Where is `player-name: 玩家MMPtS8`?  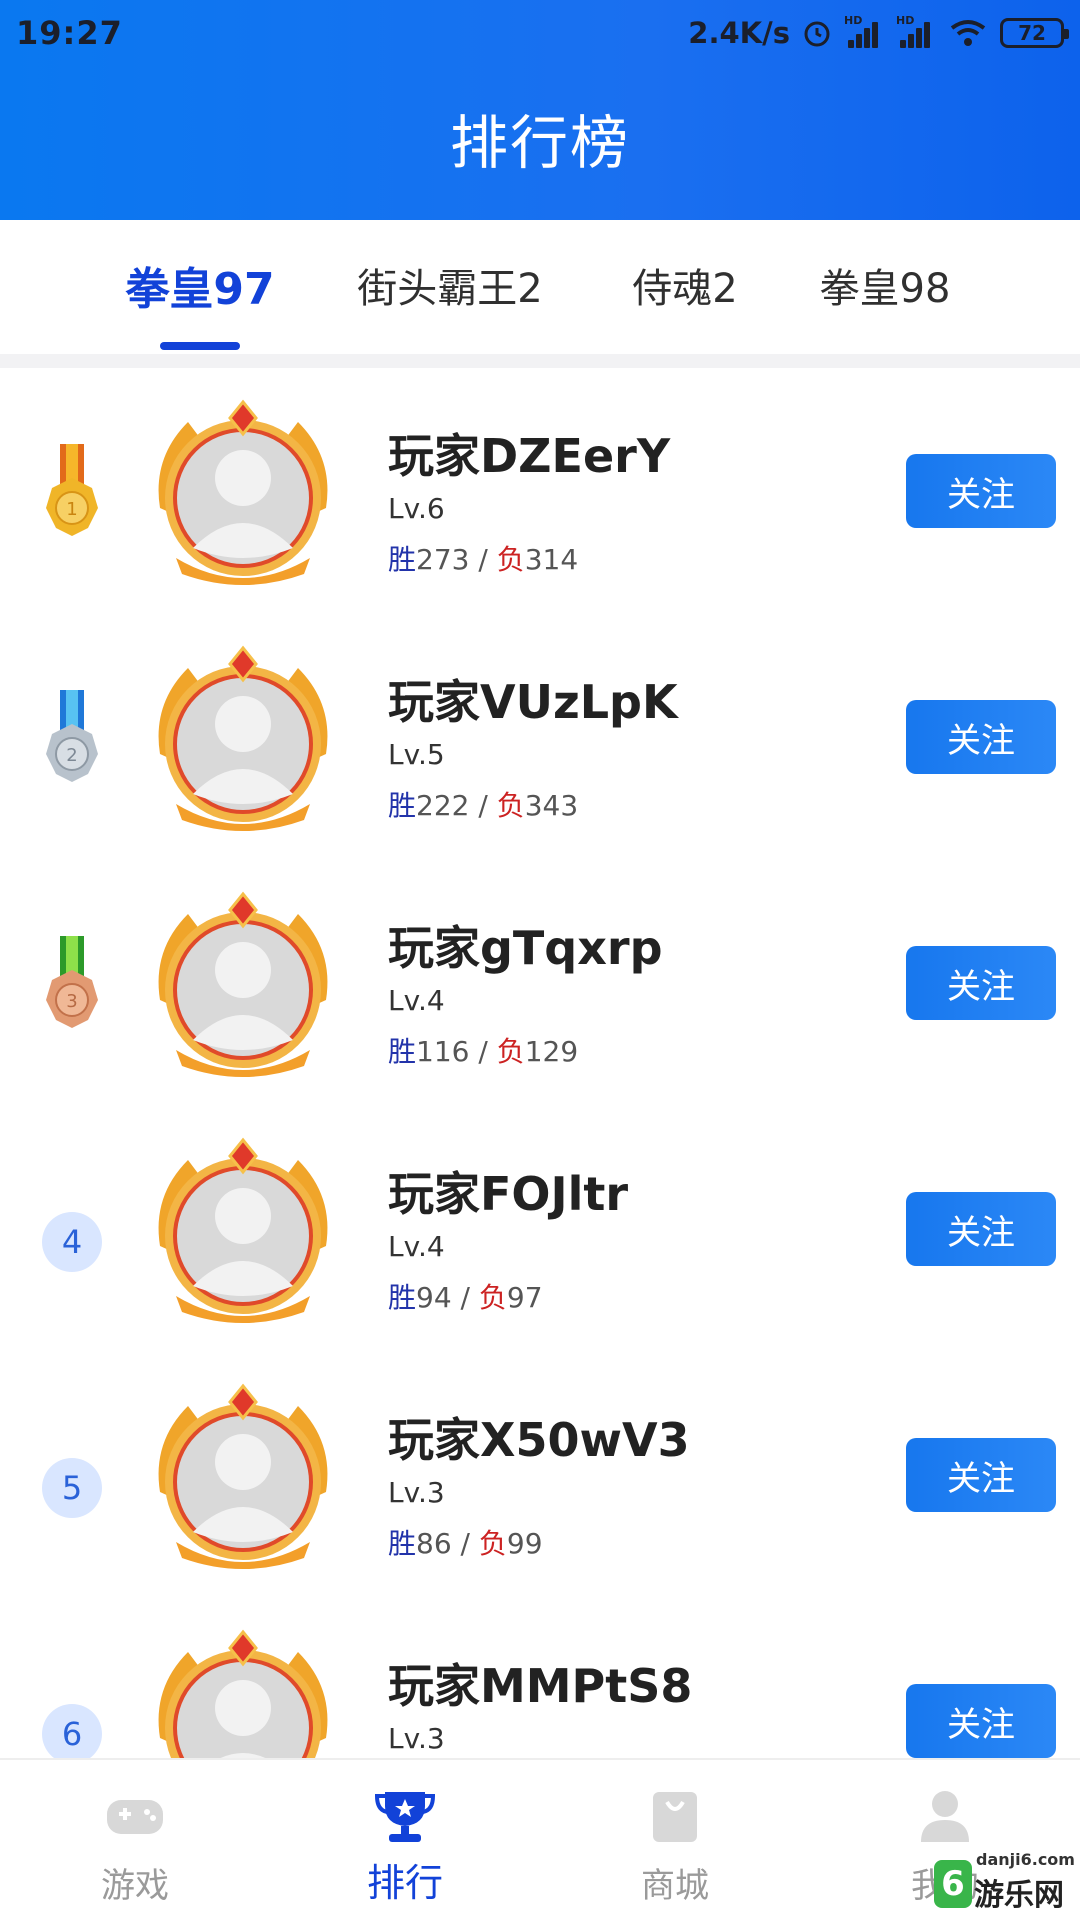 player-name: 玩家MMPtS8 is located at coordinates (540, 1686).